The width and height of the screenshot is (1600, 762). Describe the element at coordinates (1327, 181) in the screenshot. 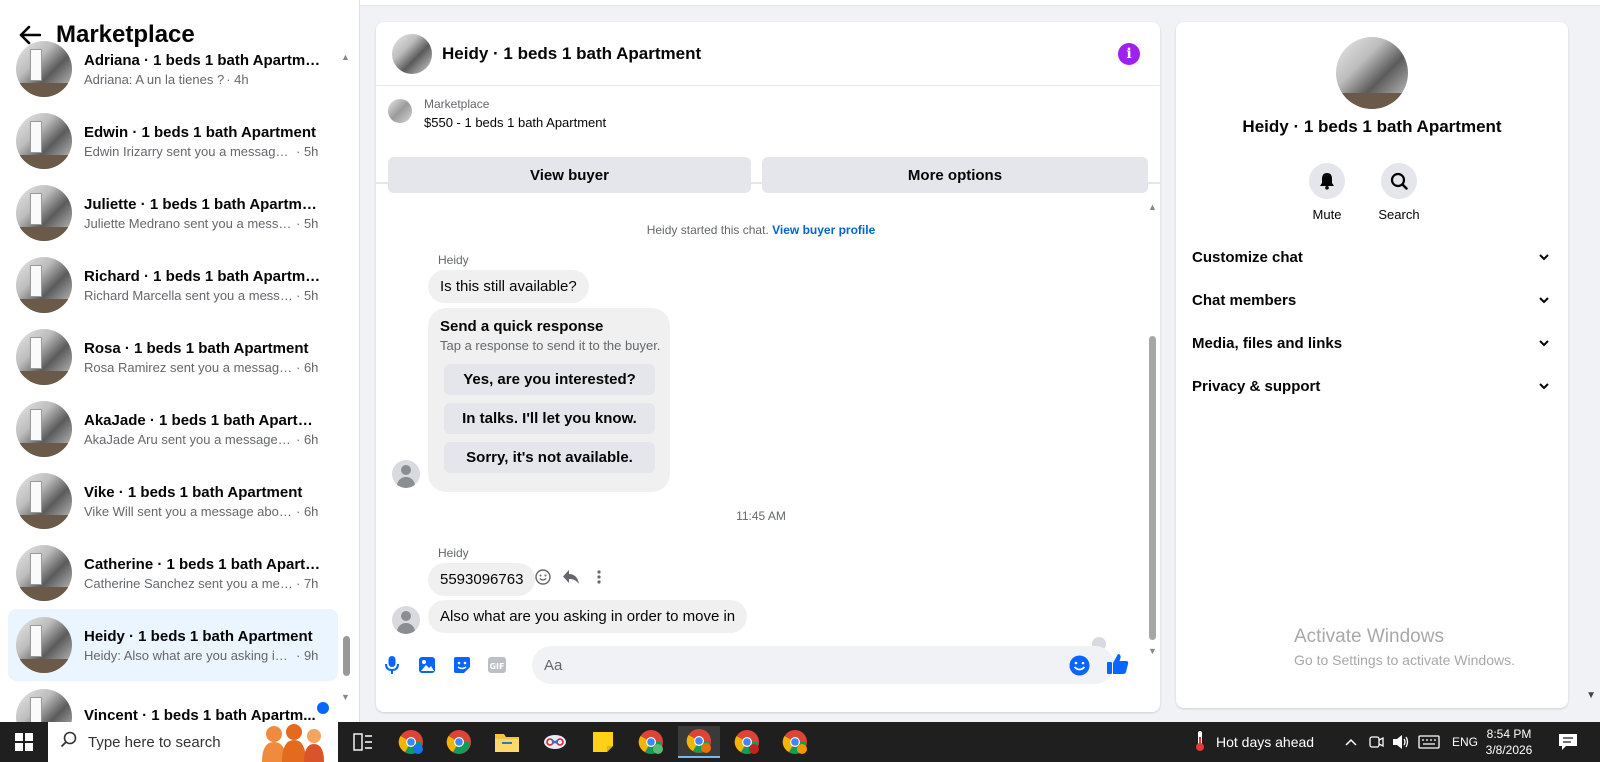

I see `bell-icon` at that location.